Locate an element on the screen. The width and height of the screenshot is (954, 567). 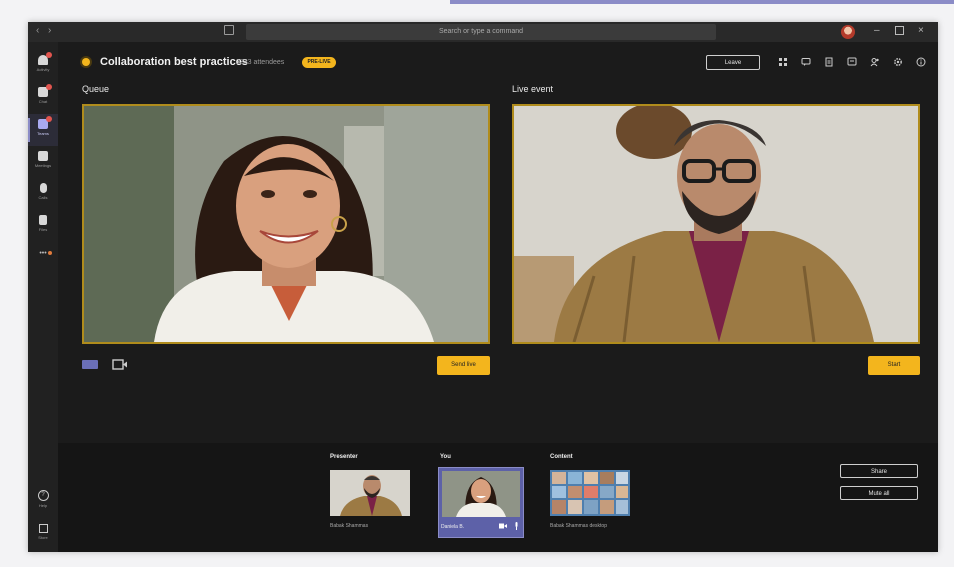
live-status-icon is located at coordinates (86, 62).